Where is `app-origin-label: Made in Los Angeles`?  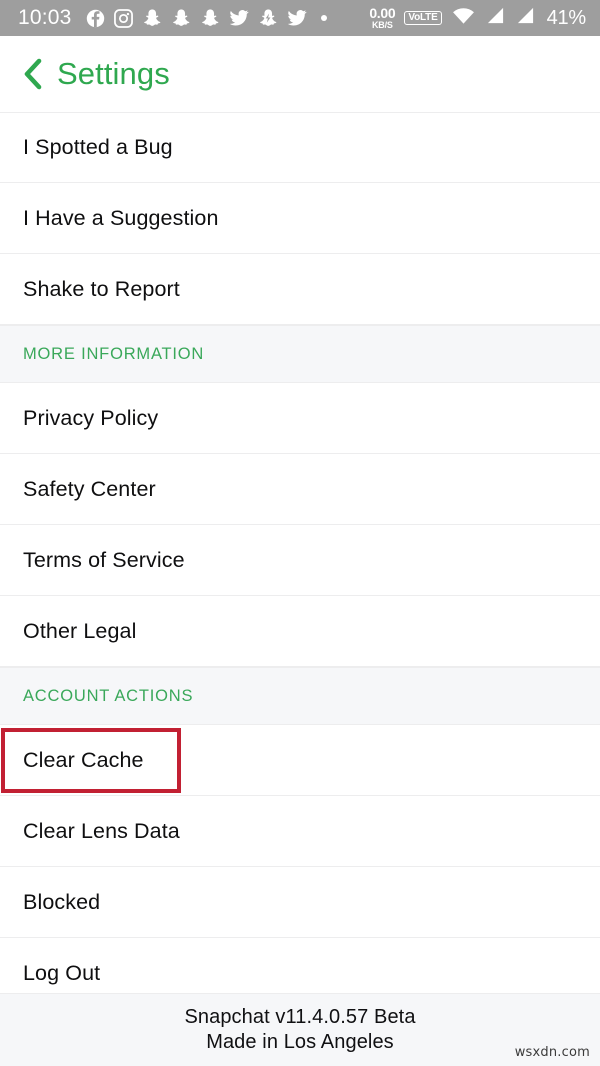
app-origin-label: Made in Los Angeles is located at coordinates (300, 1042).